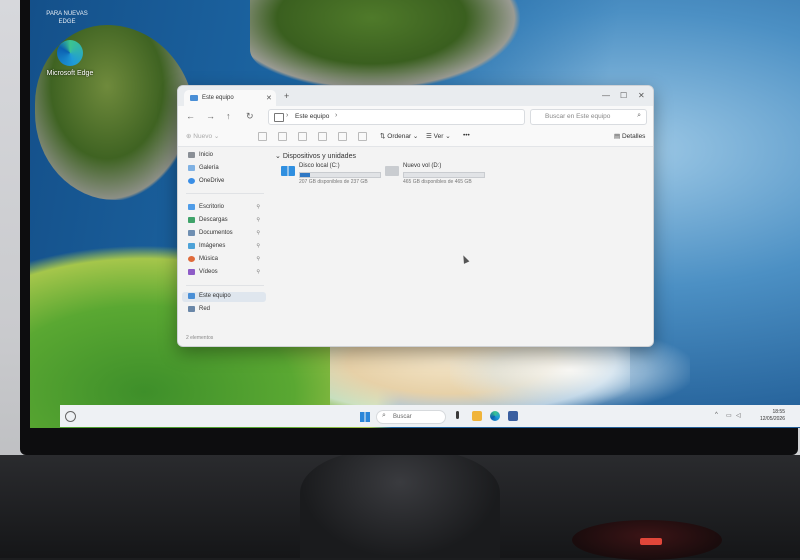 This screenshot has height=560, width=800. What do you see at coordinates (224, 297) in the screenshot?
I see `sidebar-item-este-equipo: Este equipo` at bounding box center [224, 297].